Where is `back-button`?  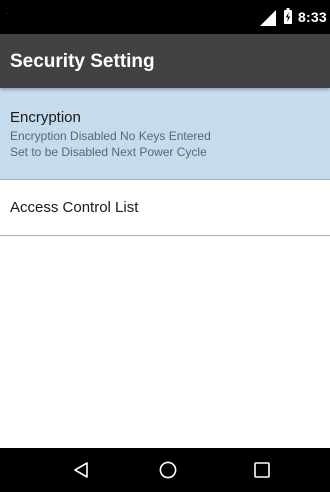 back-button is located at coordinates (81, 470).